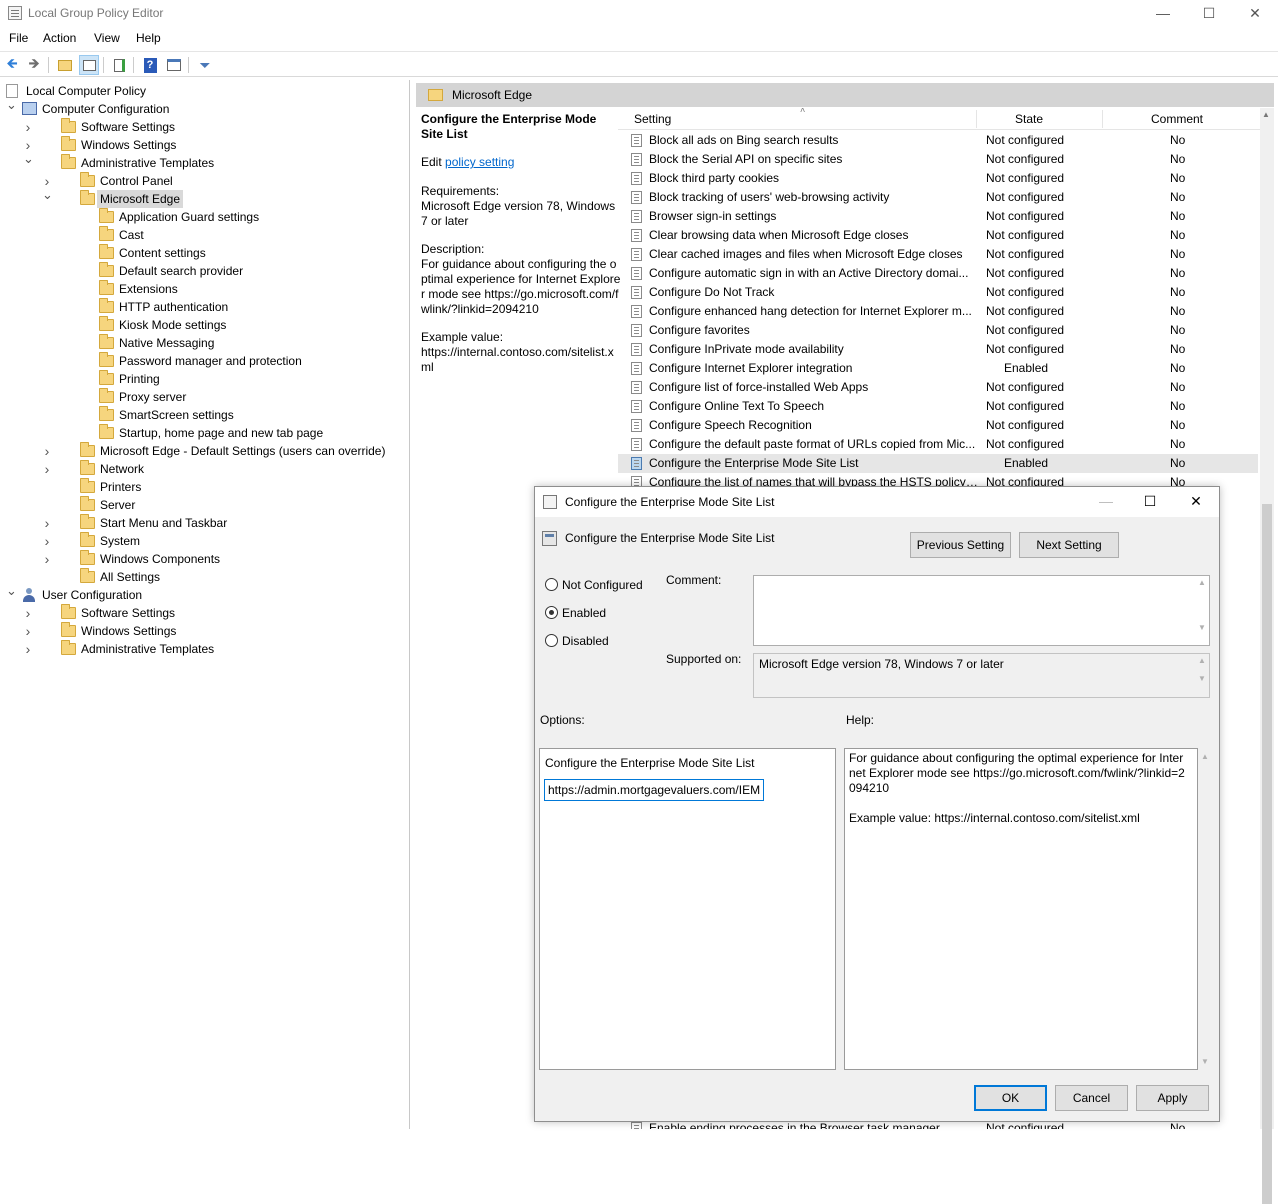 The width and height of the screenshot is (1278, 1204). I want to click on setting-row: Configure favorites Not configured No, so click(938, 330).